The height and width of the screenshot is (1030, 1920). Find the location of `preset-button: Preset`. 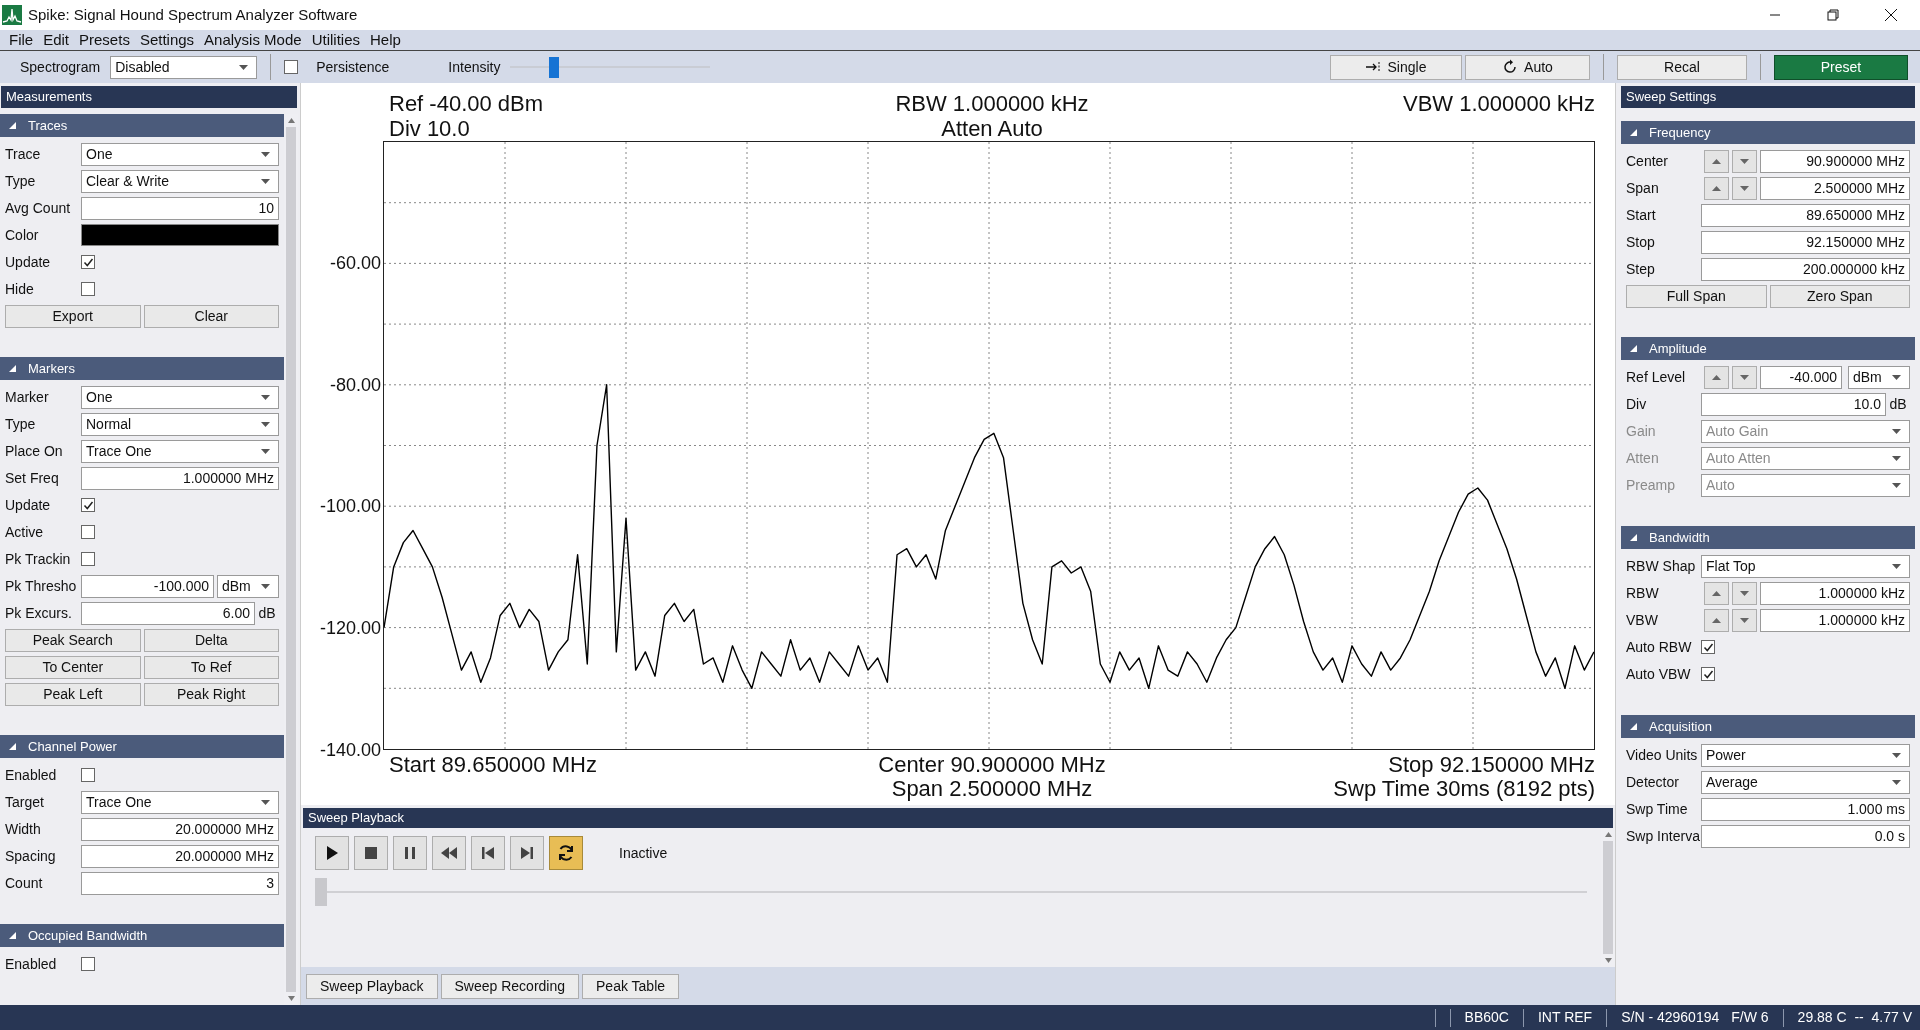

preset-button: Preset is located at coordinates (1841, 67).